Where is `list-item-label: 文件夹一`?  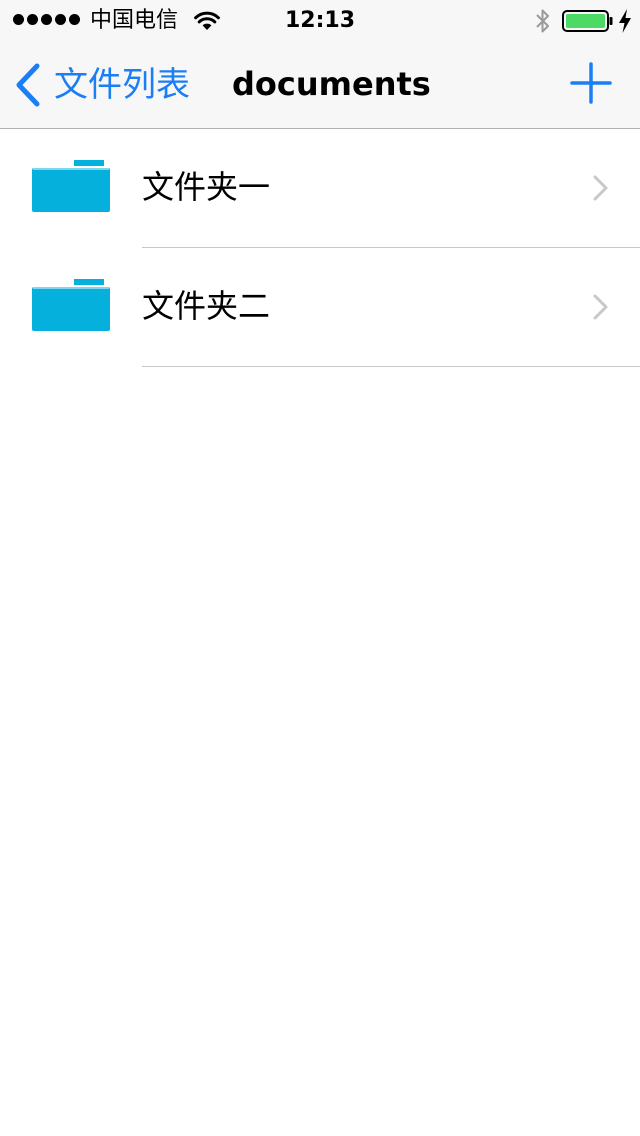
list-item-label: 文件夹一 is located at coordinates (206, 187).